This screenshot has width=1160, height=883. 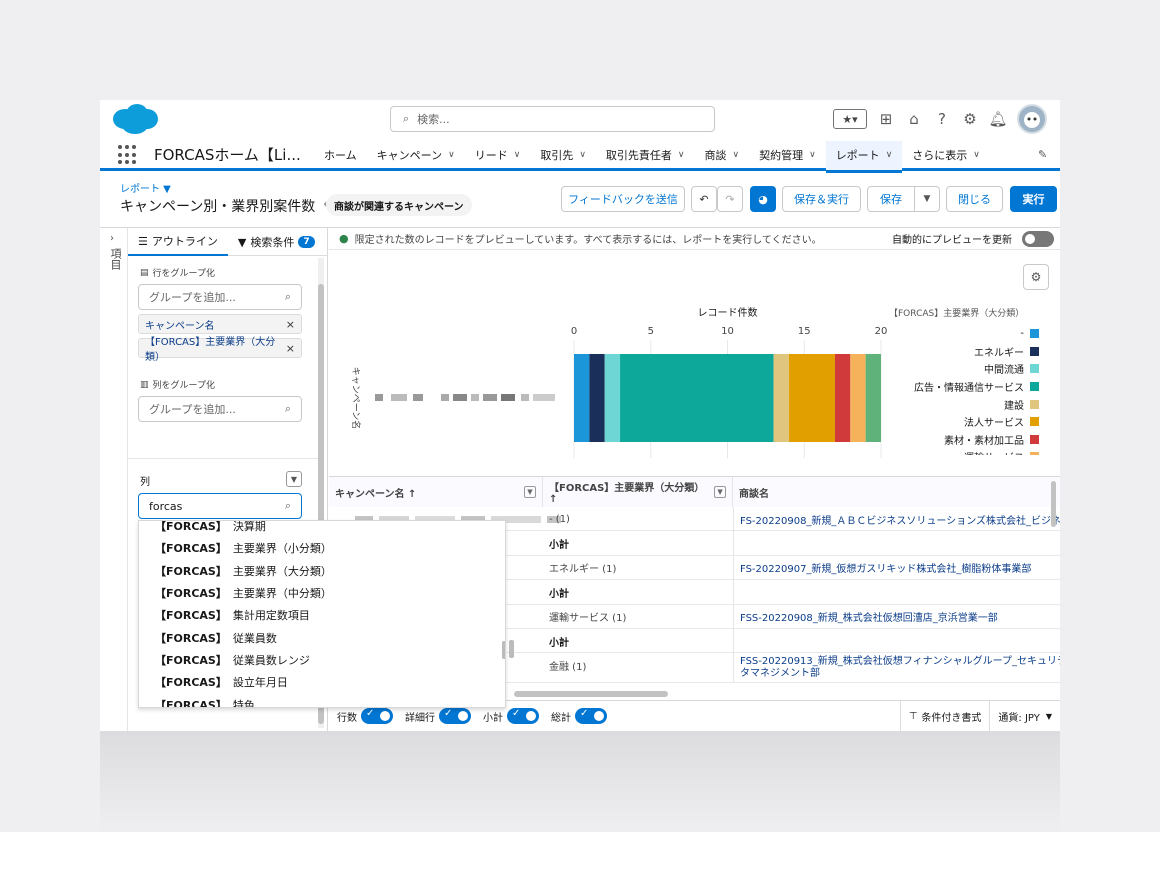 What do you see at coordinates (896, 567) in the screenshot?
I see `deal-cell: FS-20220907_新規_仮想ガスリキッド株式会社_樹脂粉体事業部` at bounding box center [896, 567].